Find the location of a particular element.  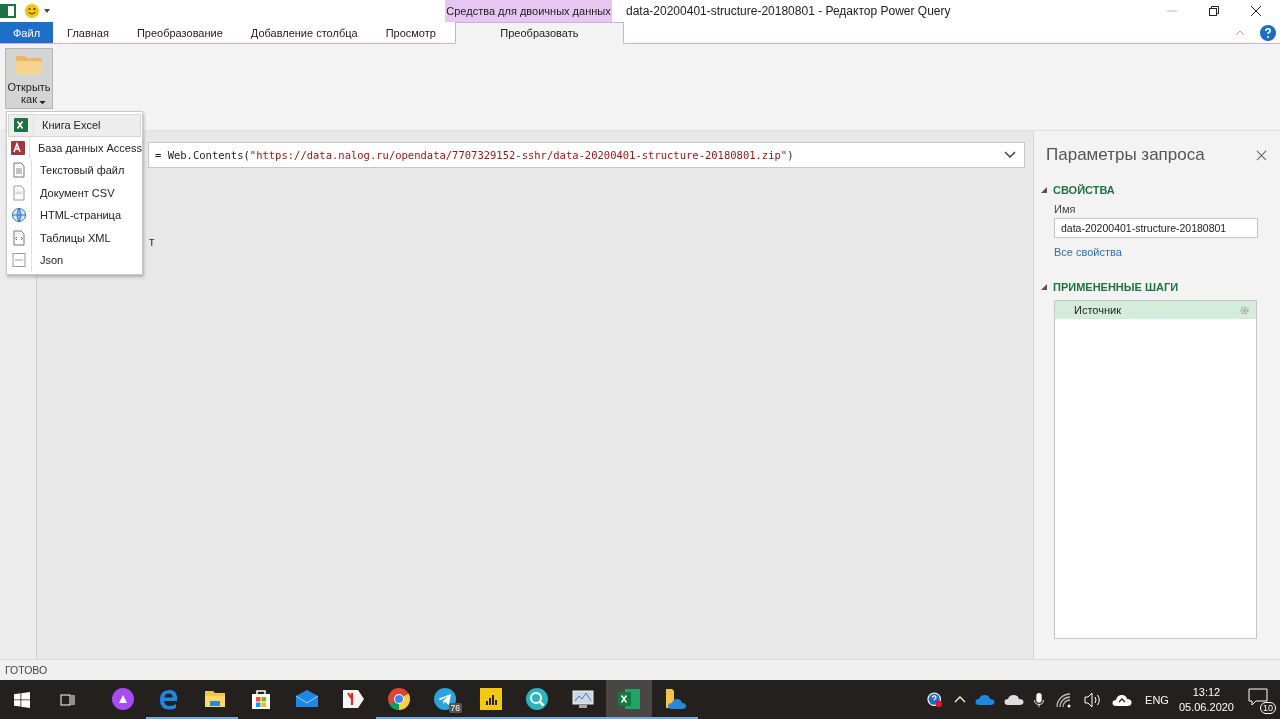

context-group-header: Средства для двоичных данных is located at coordinates (528, 11).